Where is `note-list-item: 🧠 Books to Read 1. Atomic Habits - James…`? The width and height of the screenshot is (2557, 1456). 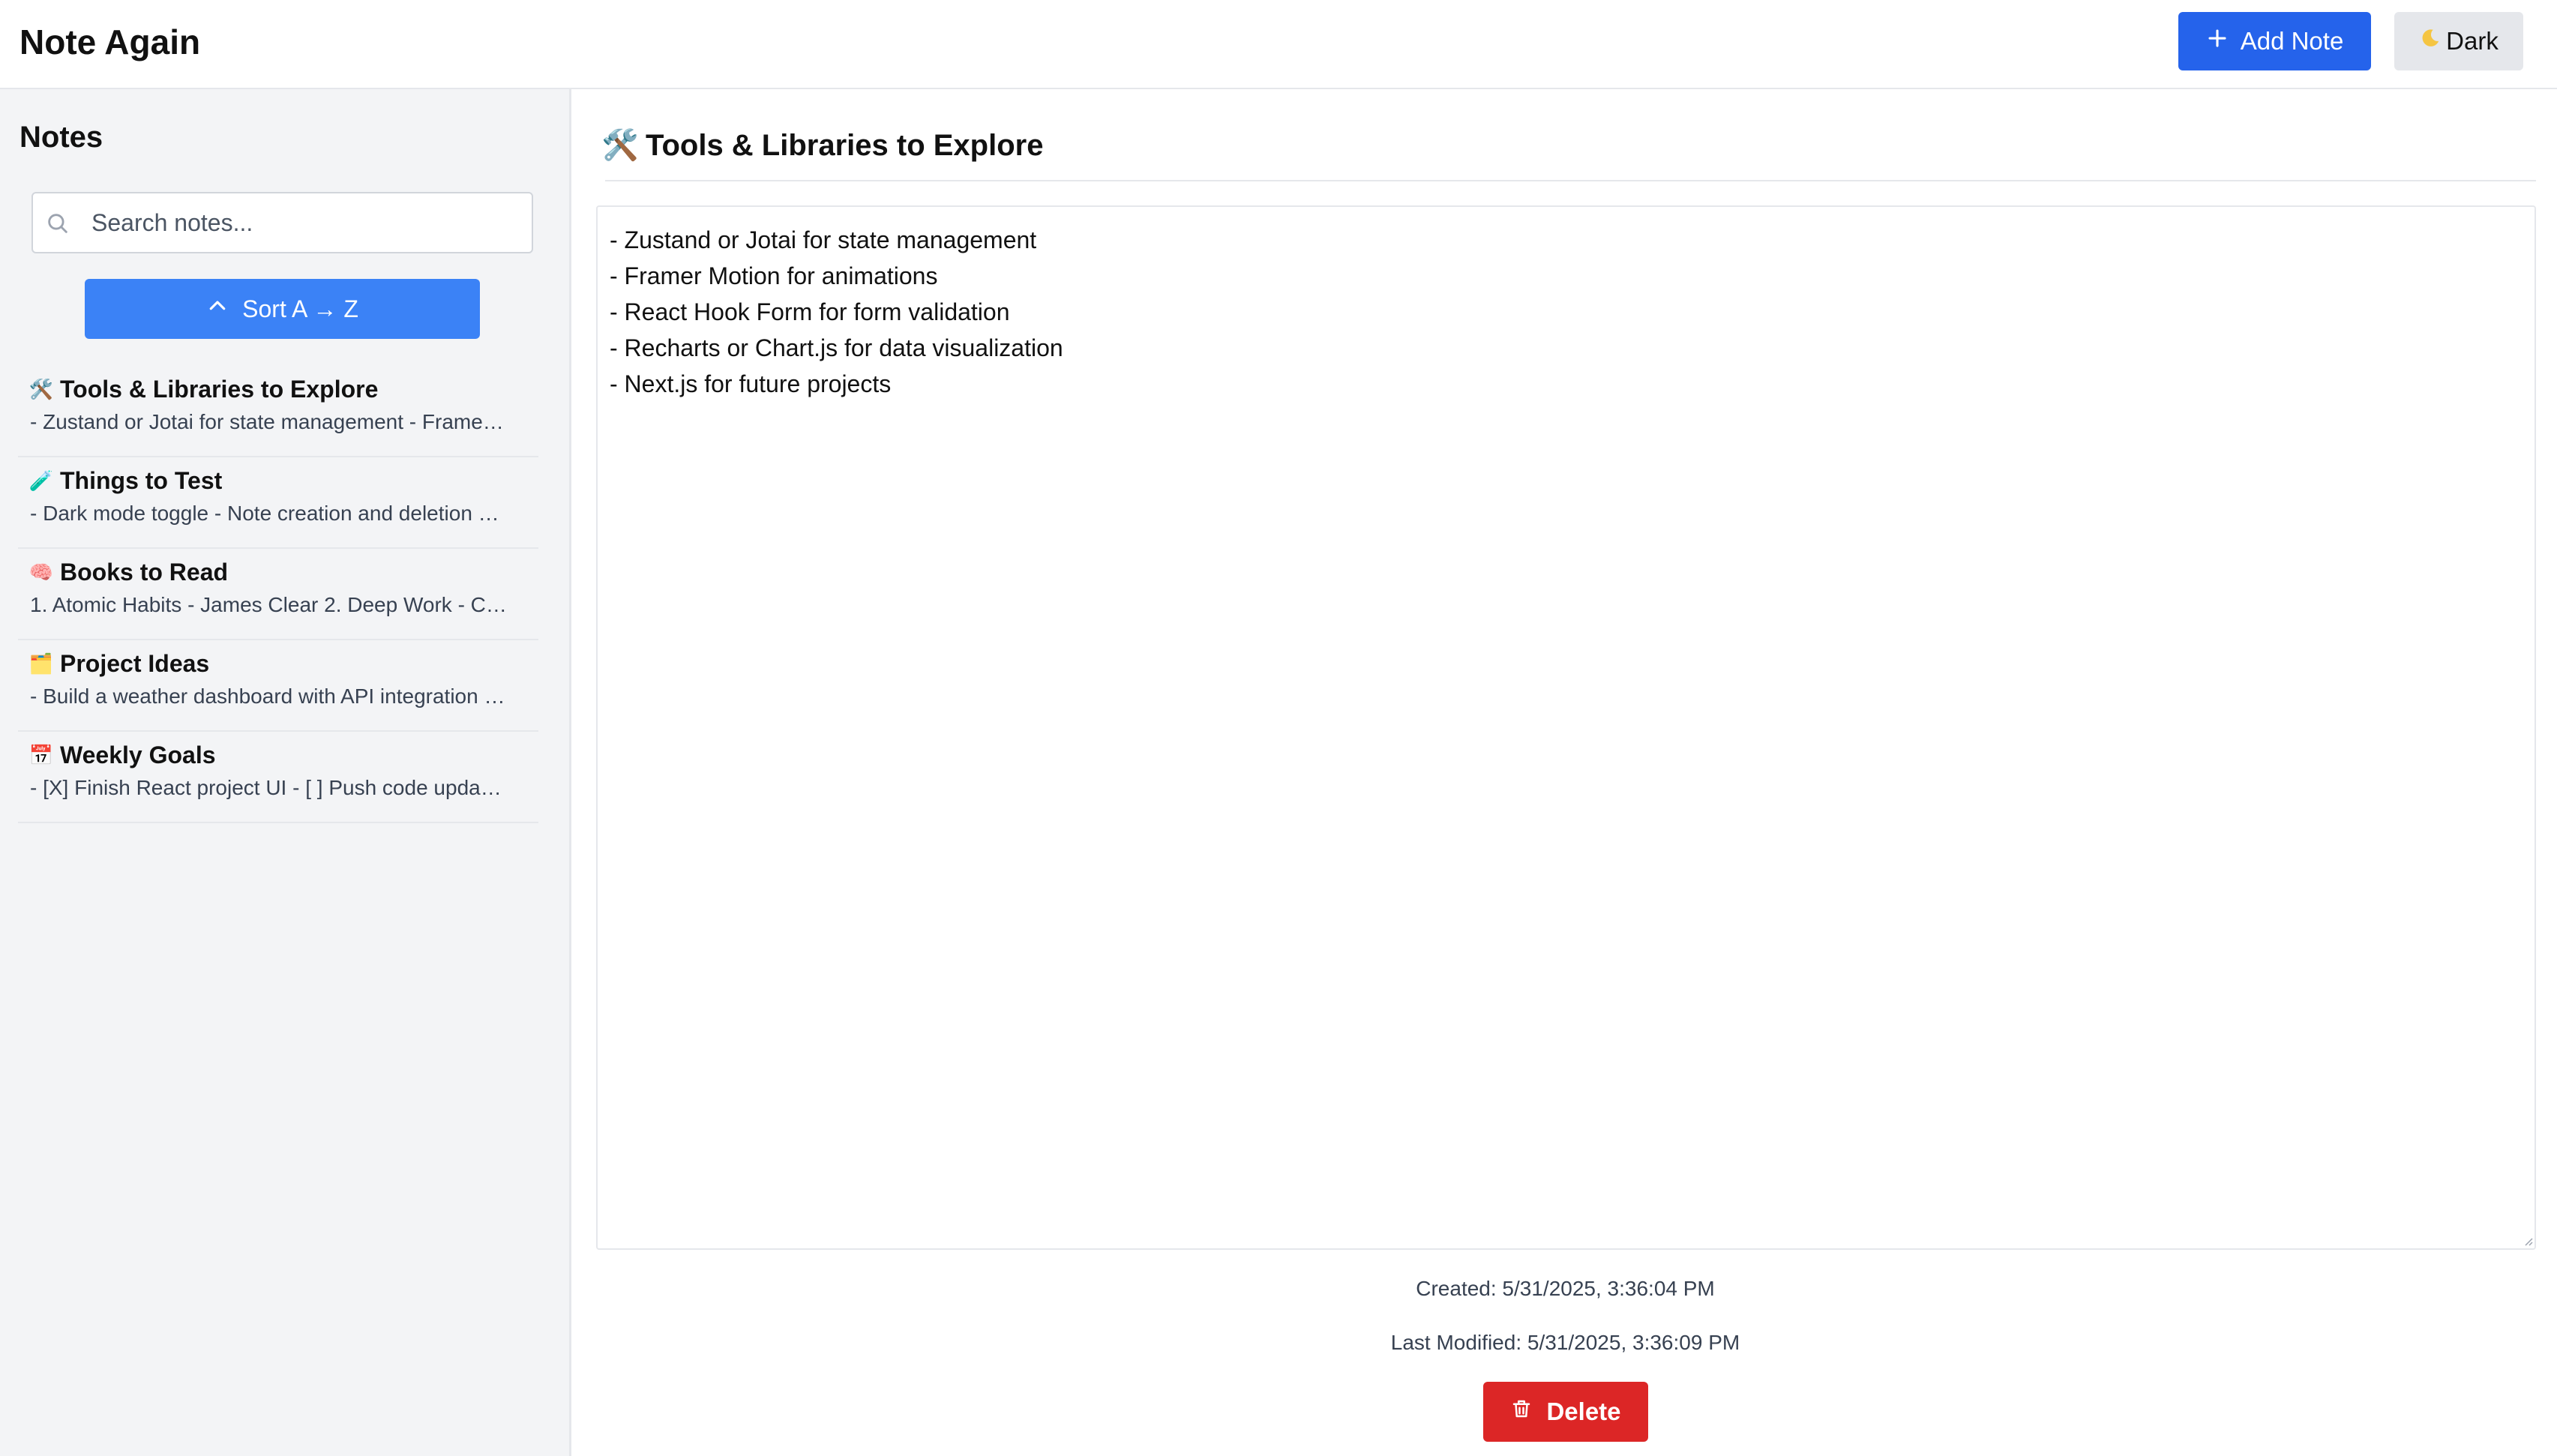 note-list-item: 🧠 Books to Read 1. Atomic Habits - James… is located at coordinates (278, 594).